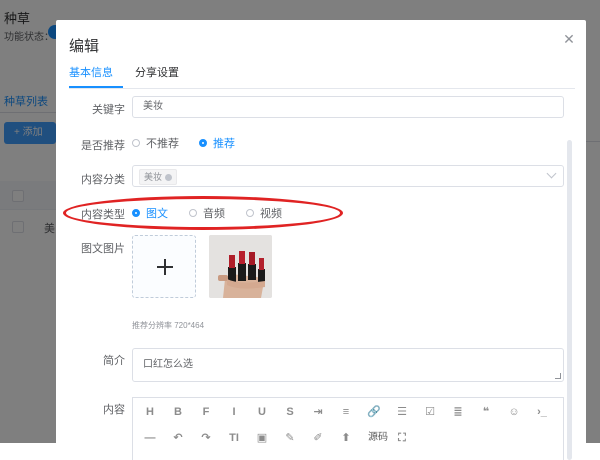 Image resolution: width=600 pixels, height=460 pixels. Describe the element at coordinates (224, 144) in the screenshot. I see `radio-label: 推荐` at that location.